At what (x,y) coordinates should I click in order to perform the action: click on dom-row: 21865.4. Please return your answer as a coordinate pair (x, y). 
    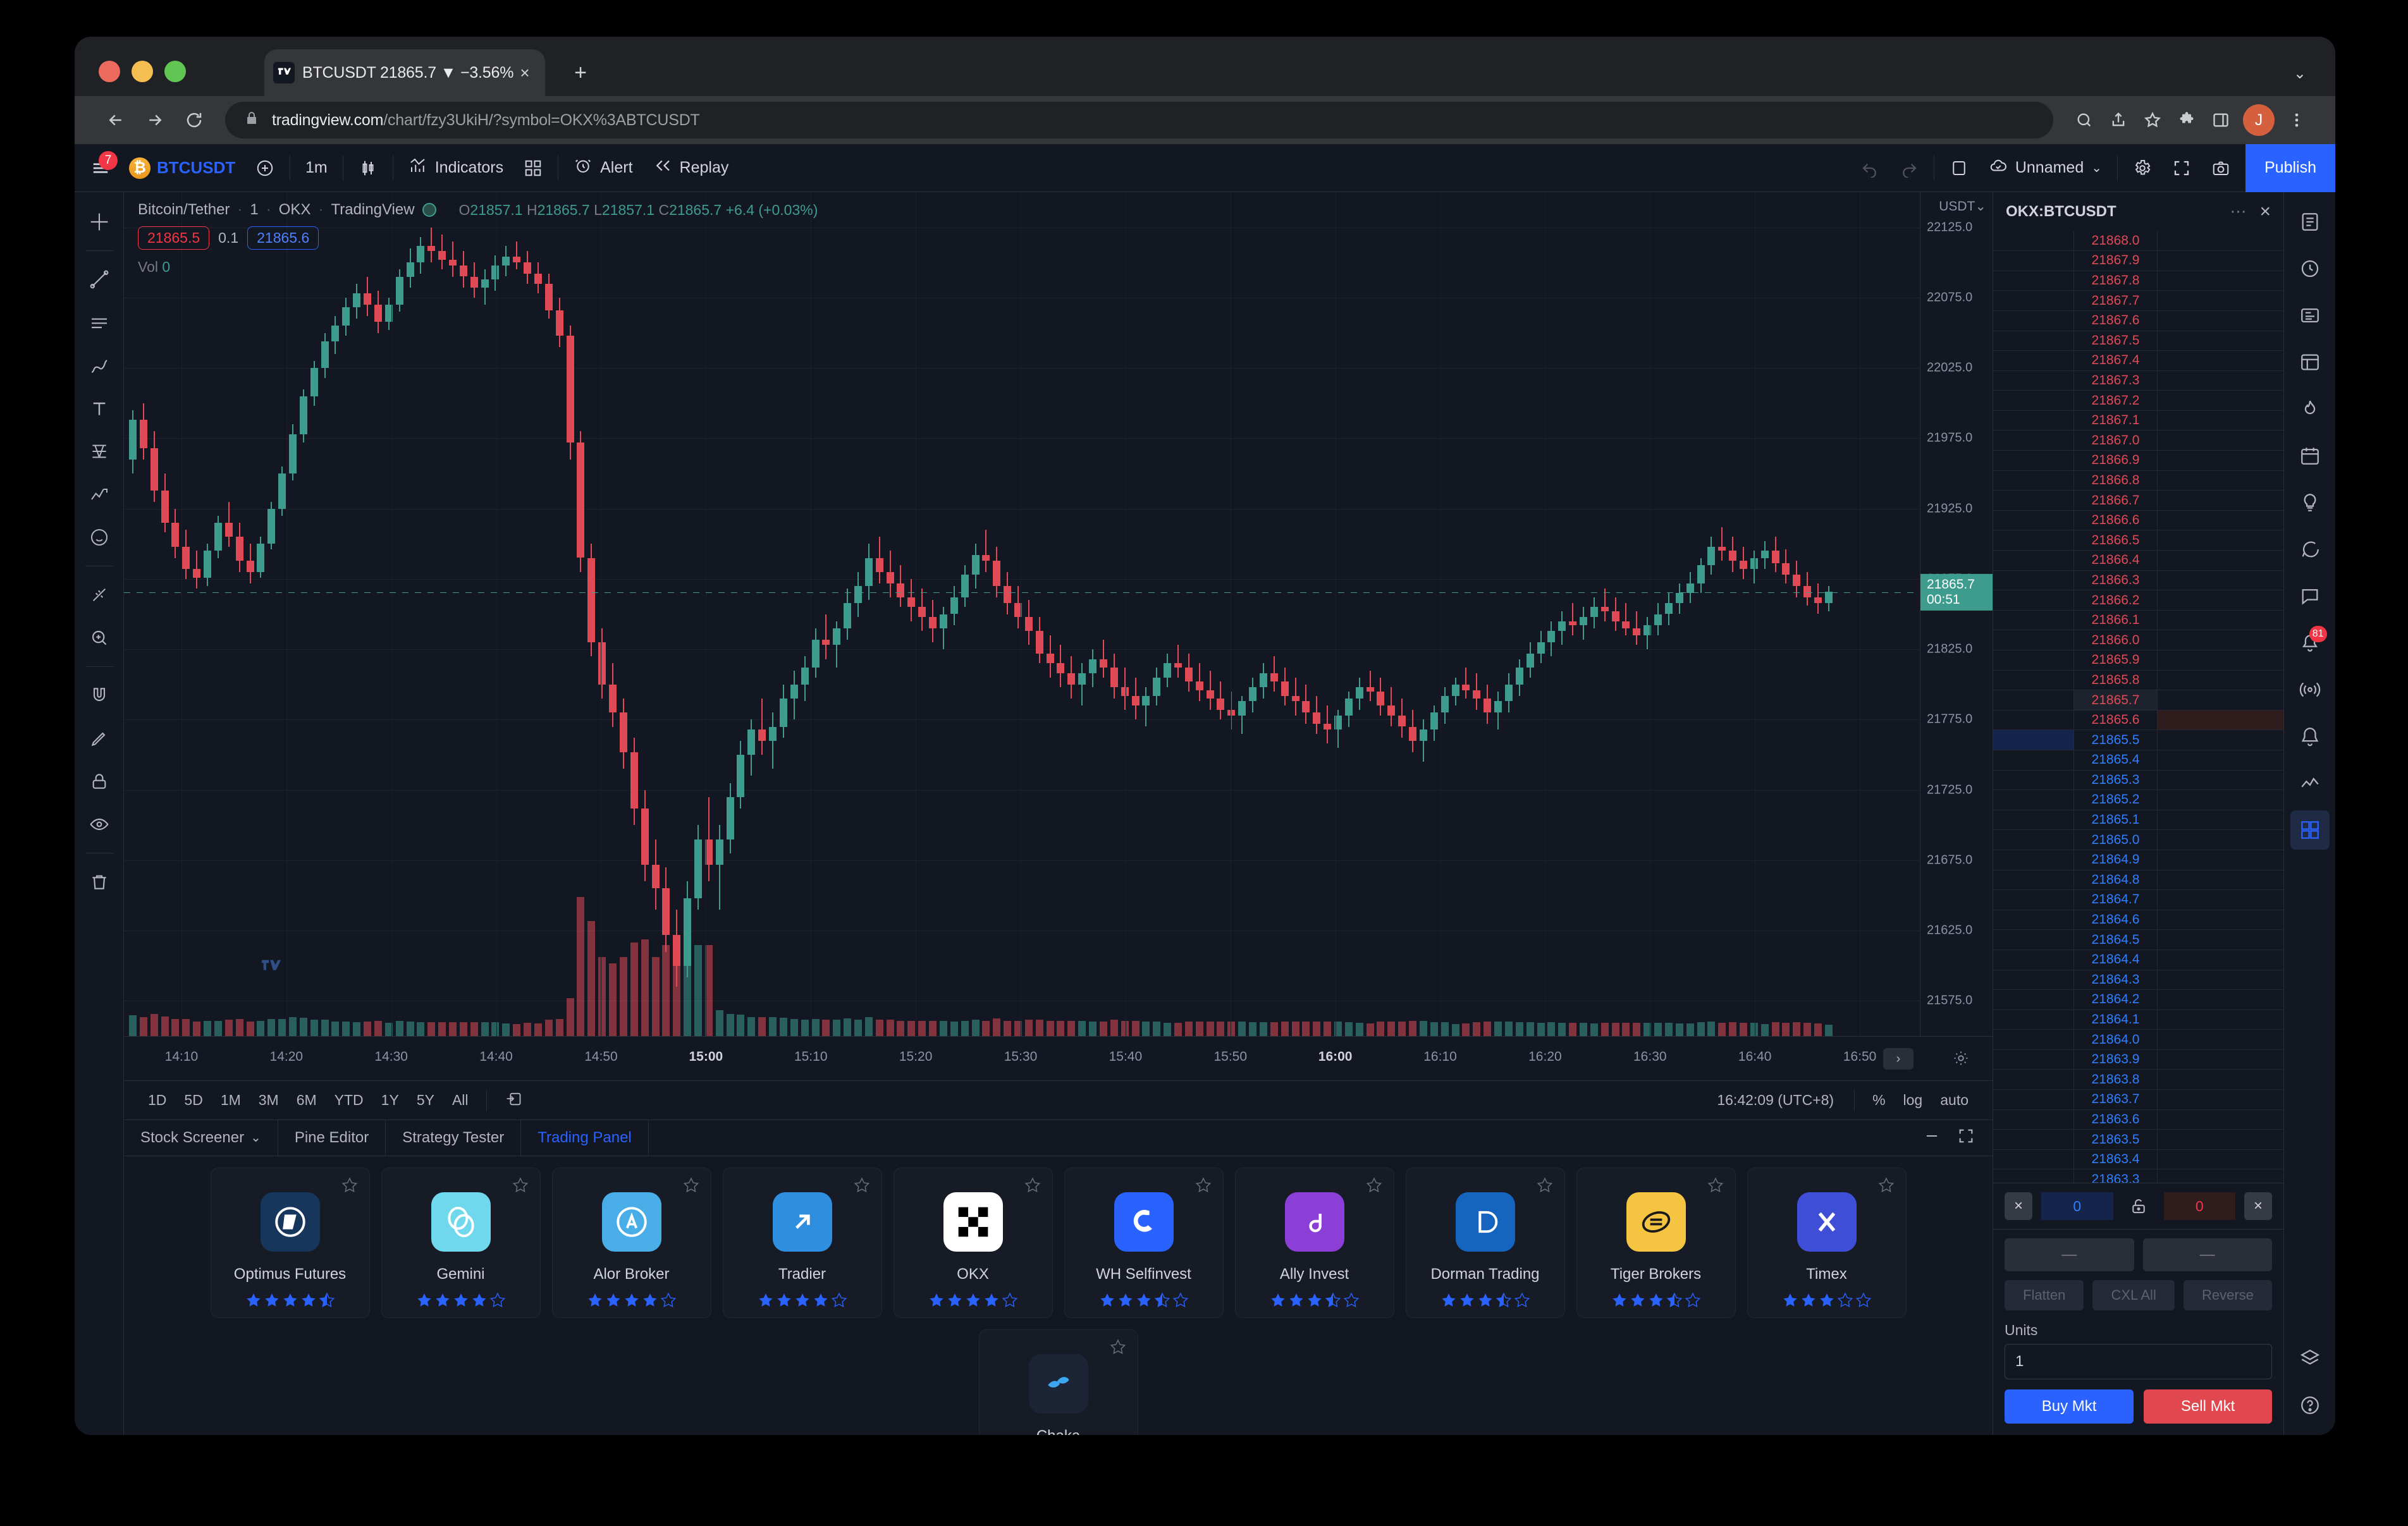
    Looking at the image, I should click on (2138, 760).